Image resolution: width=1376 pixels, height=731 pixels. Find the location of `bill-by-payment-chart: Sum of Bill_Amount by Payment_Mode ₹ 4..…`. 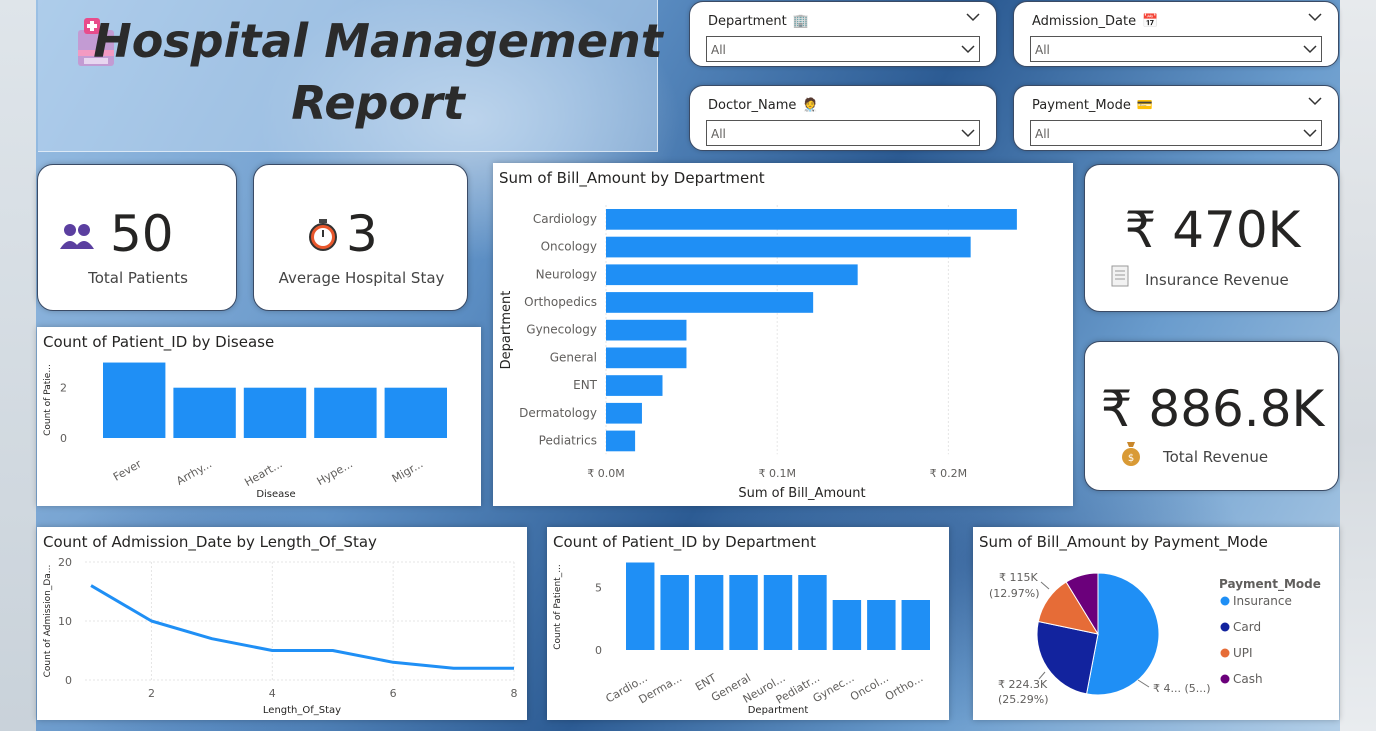

bill-by-payment-chart: Sum of Bill_Amount by Payment_Mode ₹ 4..… is located at coordinates (1156, 623).